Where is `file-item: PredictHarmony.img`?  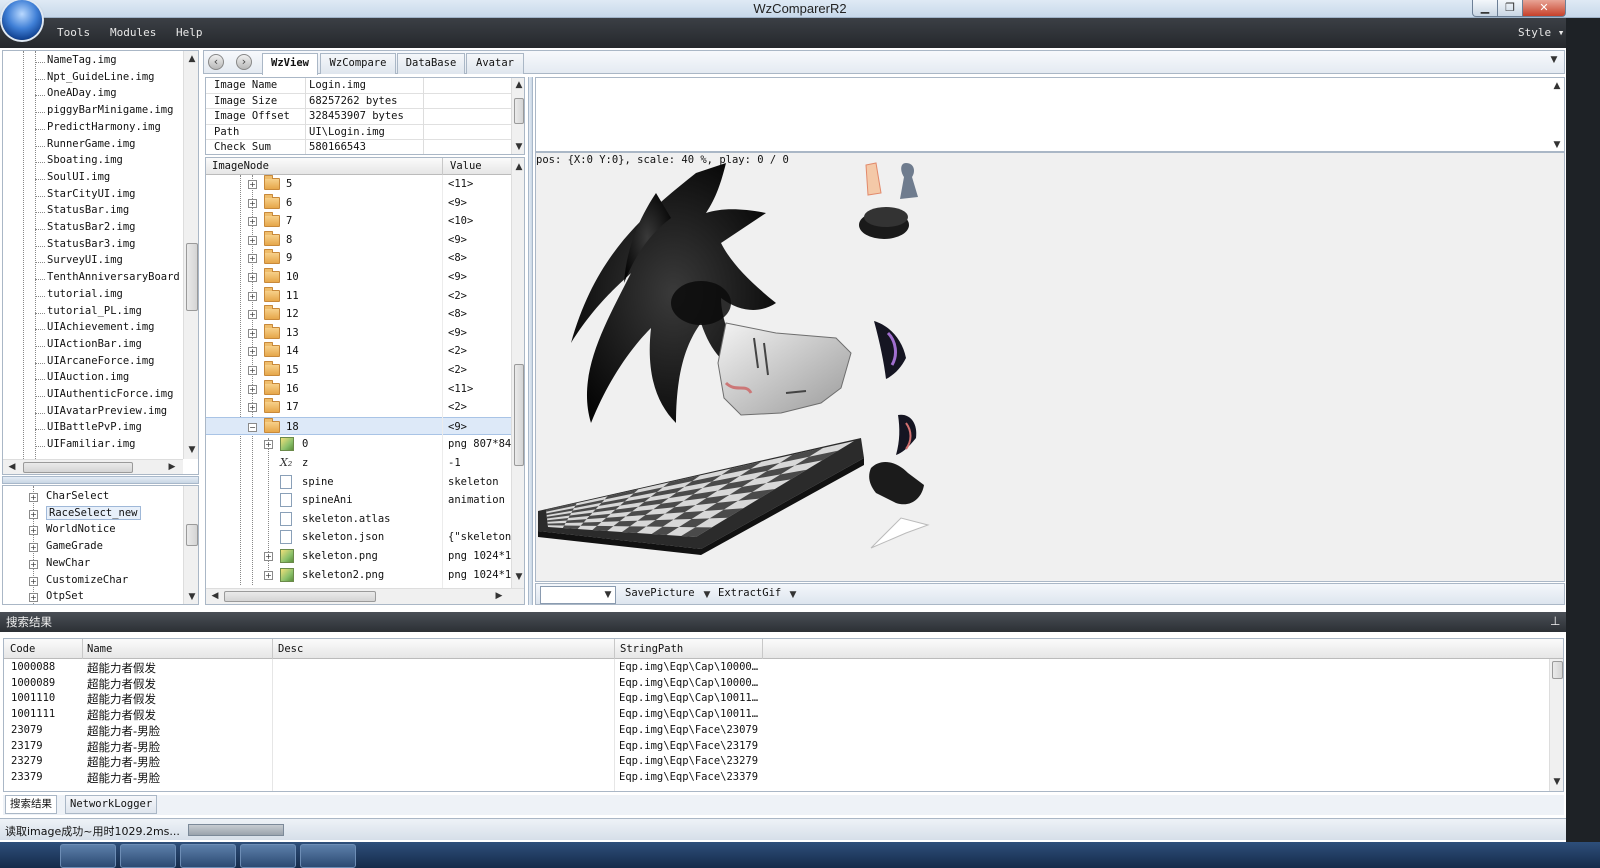 file-item: PredictHarmony.img is located at coordinates (98, 129).